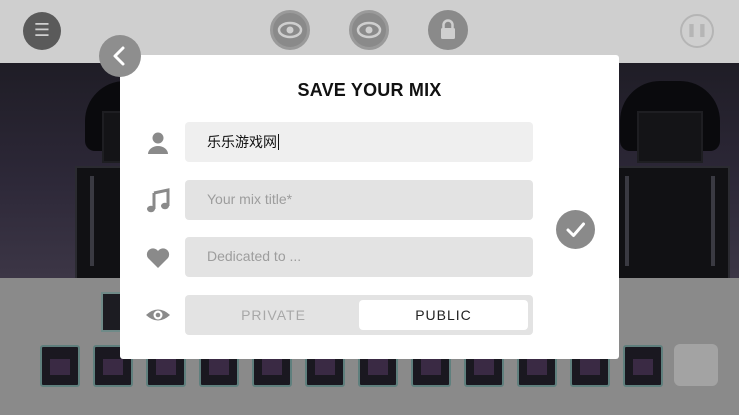  I want to click on back-chevron-icon, so click(120, 56).